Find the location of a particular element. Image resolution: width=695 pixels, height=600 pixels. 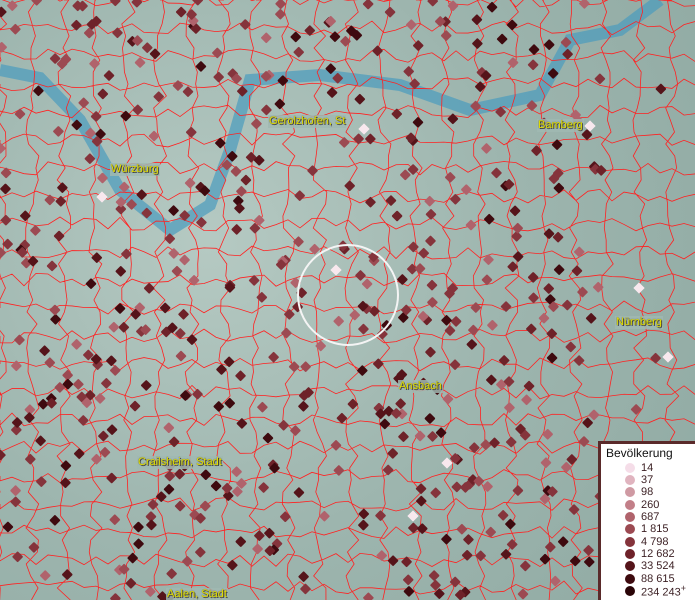

place-label: Würzburg is located at coordinates (135, 169).